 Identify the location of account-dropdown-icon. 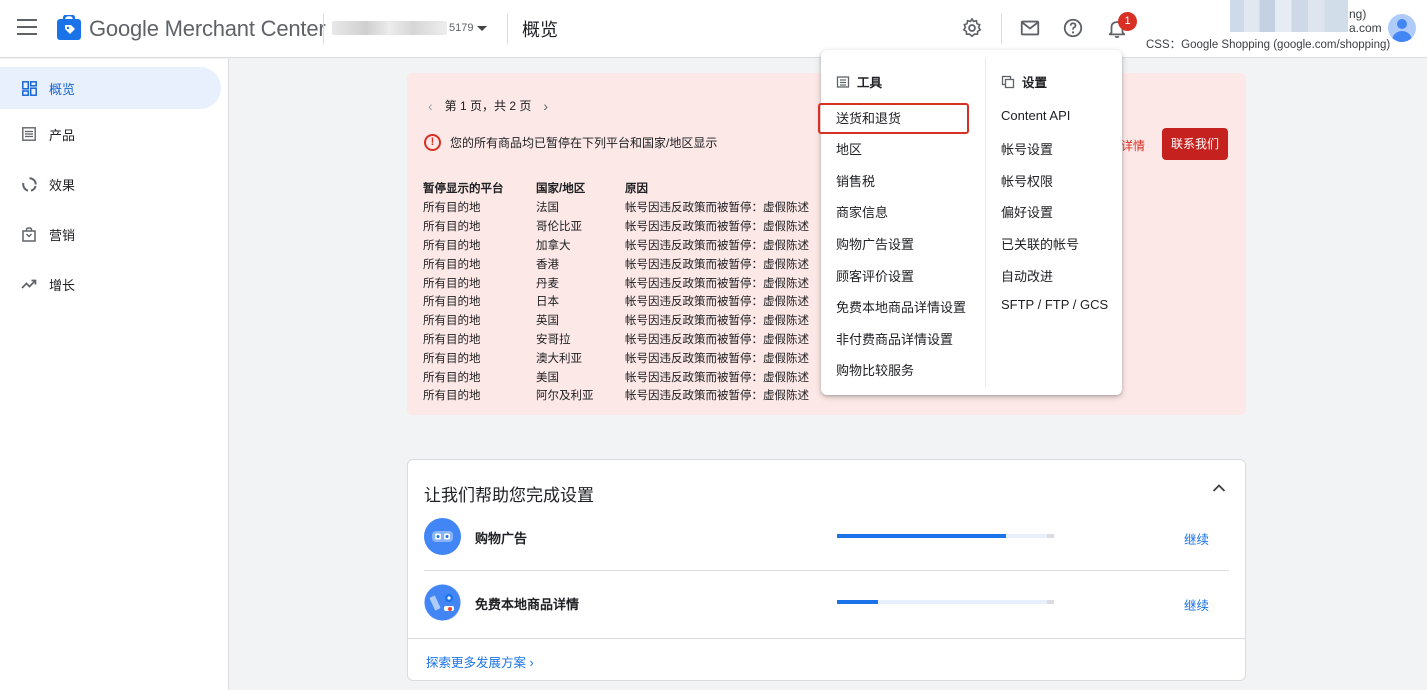
(482, 28).